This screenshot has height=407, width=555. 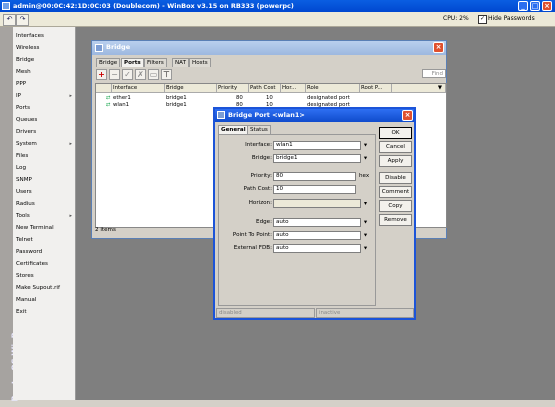 What do you see at coordinates (259, 129) in the screenshot?
I see `tab-status: Status` at bounding box center [259, 129].